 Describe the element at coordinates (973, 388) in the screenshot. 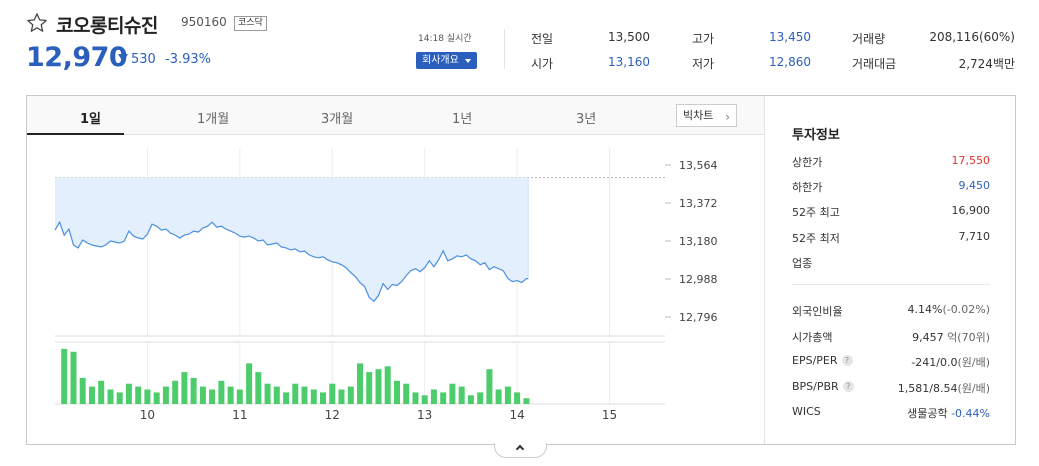

I see `bps-pbr-unit: (원/배)` at that location.